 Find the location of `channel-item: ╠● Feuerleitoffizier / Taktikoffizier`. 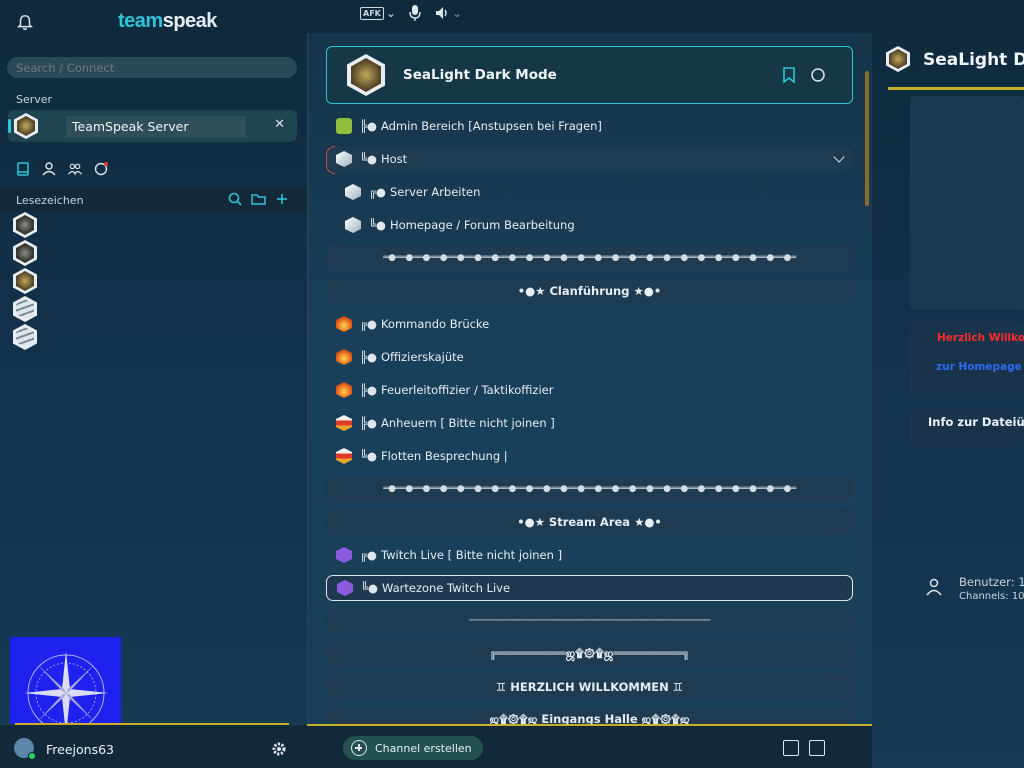

channel-item: ╠● Feuerleitoffizier / Taktikoffizier is located at coordinates (589, 390).